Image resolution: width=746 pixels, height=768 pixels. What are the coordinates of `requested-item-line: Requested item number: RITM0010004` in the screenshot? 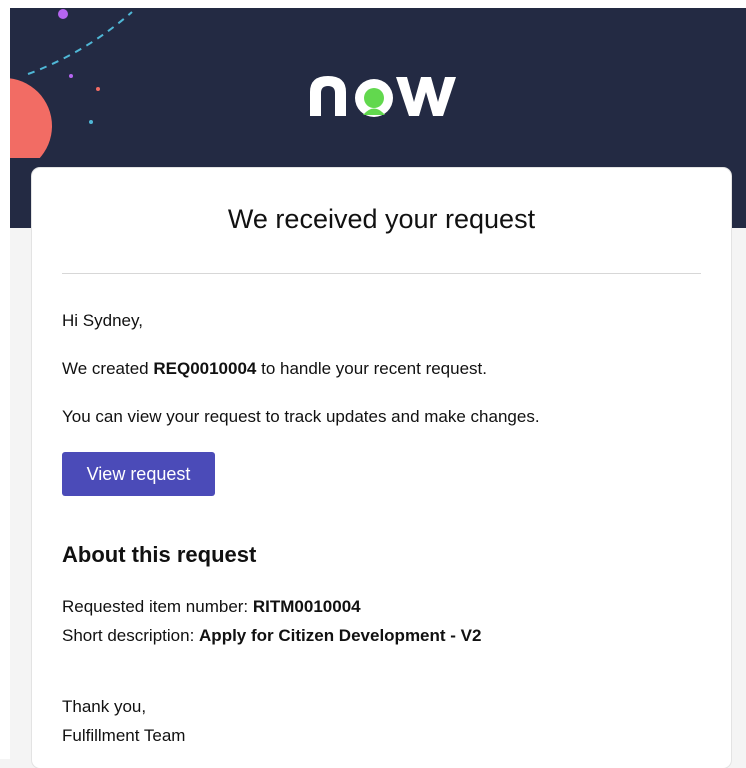 It's located at (211, 607).